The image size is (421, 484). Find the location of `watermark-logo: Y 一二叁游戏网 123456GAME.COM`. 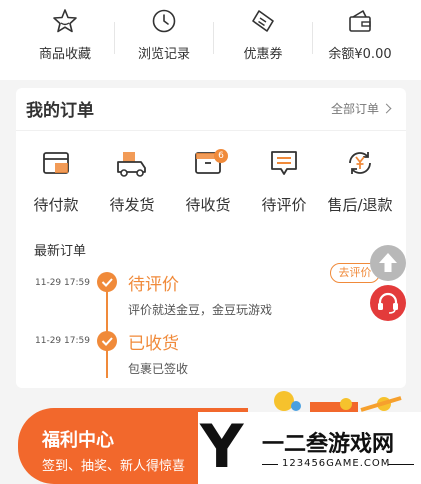

watermark-logo: Y 一二叁游戏网 123456GAME.COM is located at coordinates (309, 448).